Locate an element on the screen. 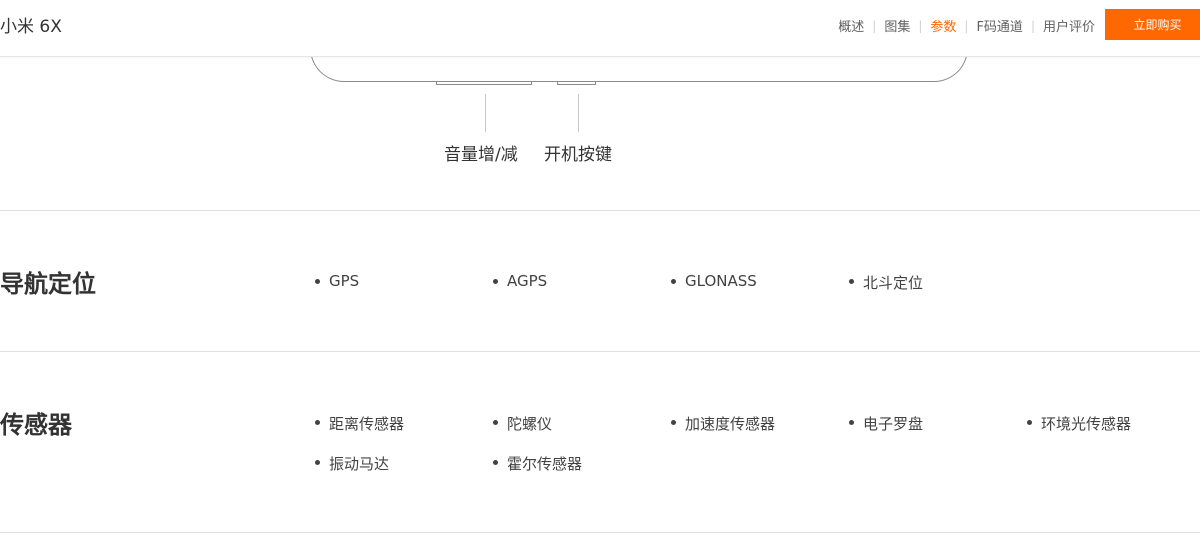  buy-now-button: 立即购买 is located at coordinates (1152, 24).